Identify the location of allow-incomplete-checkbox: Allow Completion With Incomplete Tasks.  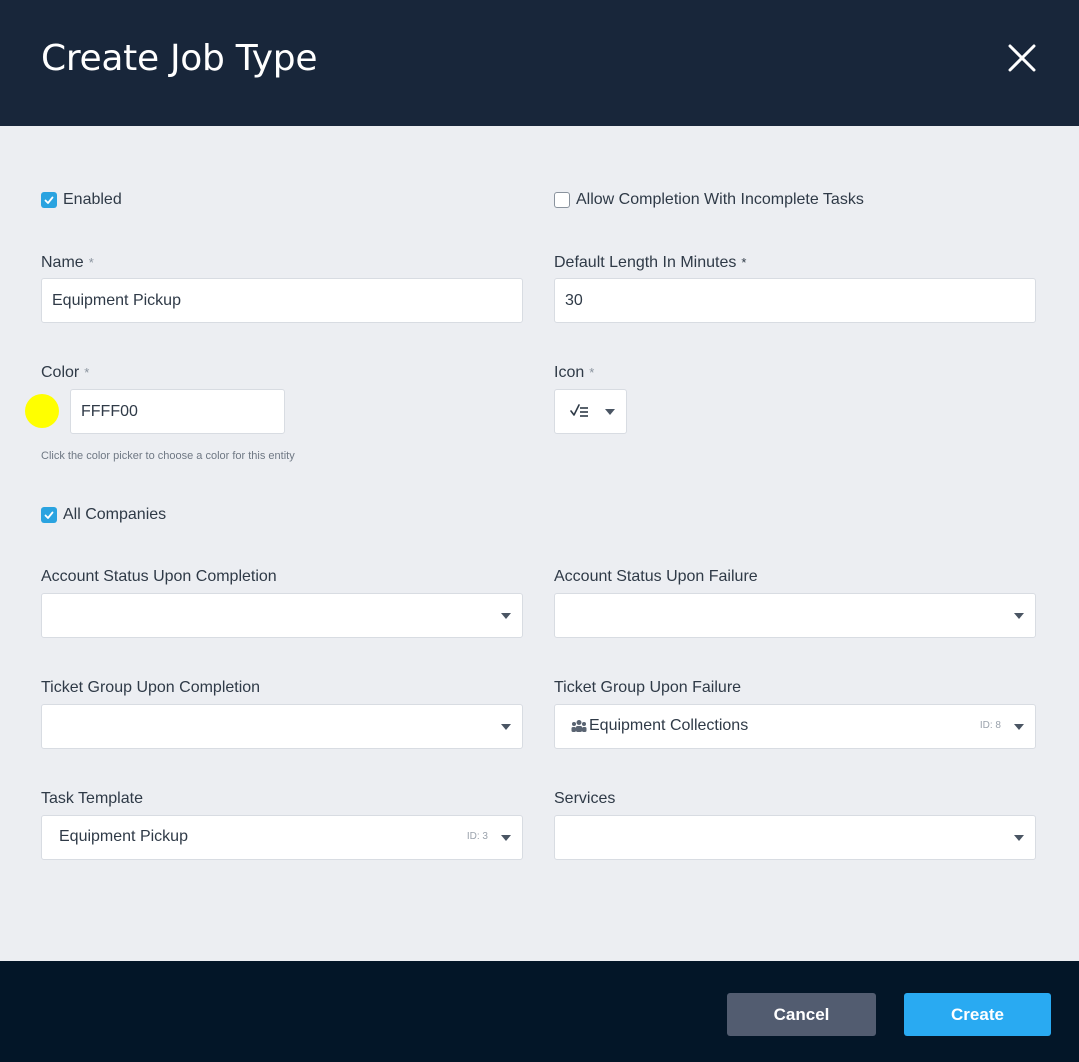
(709, 200).